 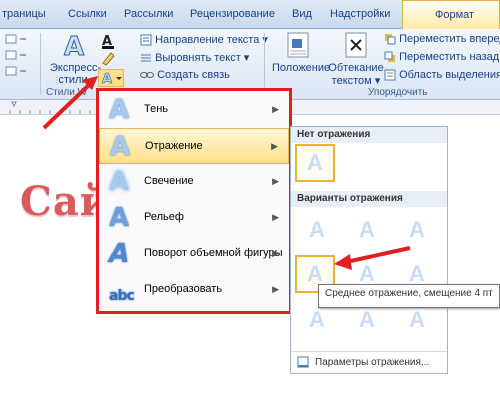 I want to click on arrowhead-icon, so click(x=343, y=262).